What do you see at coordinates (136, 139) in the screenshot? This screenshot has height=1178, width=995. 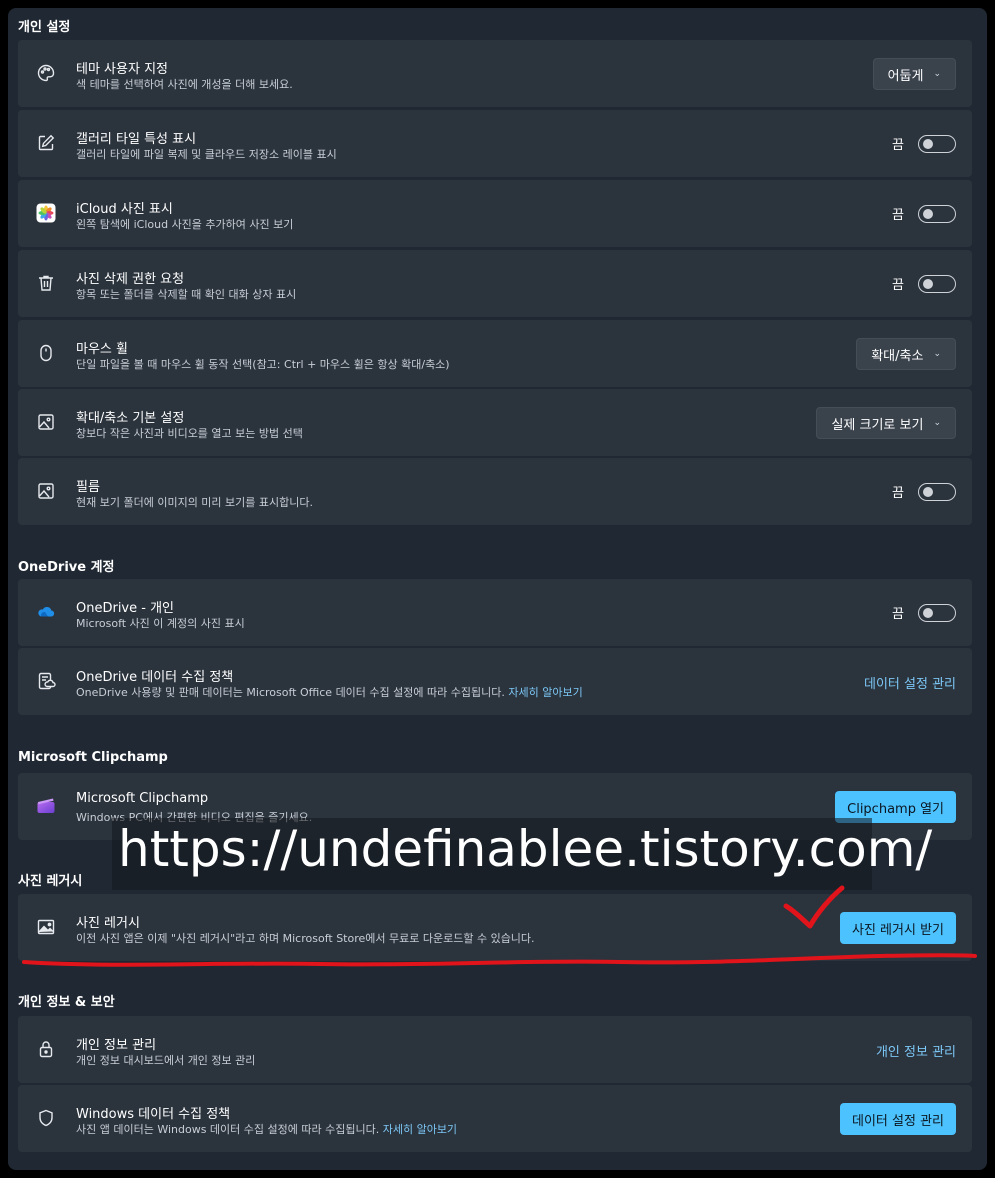 I see `setting-title: 갤러리 타일 특성 표시` at bounding box center [136, 139].